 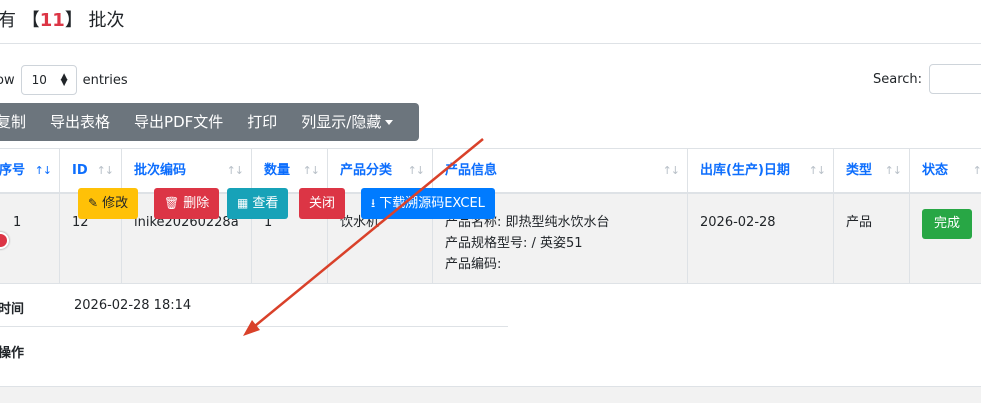 I want to click on title-bracket-open: 【, so click(x=30, y=20).